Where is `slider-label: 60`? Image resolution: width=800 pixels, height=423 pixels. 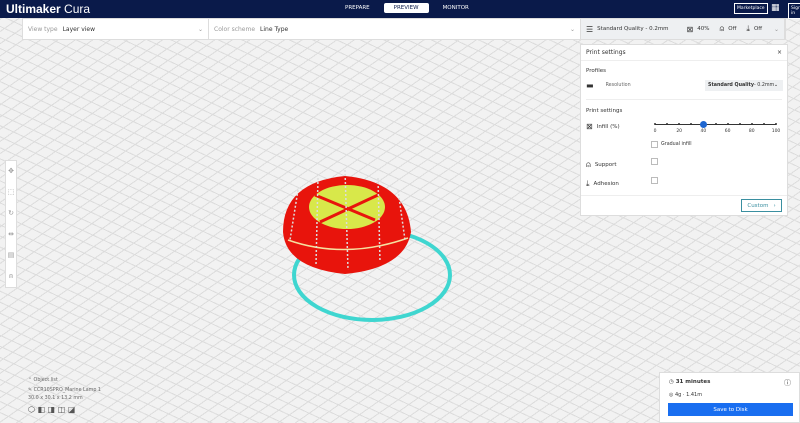 slider-label: 60 is located at coordinates (727, 131).